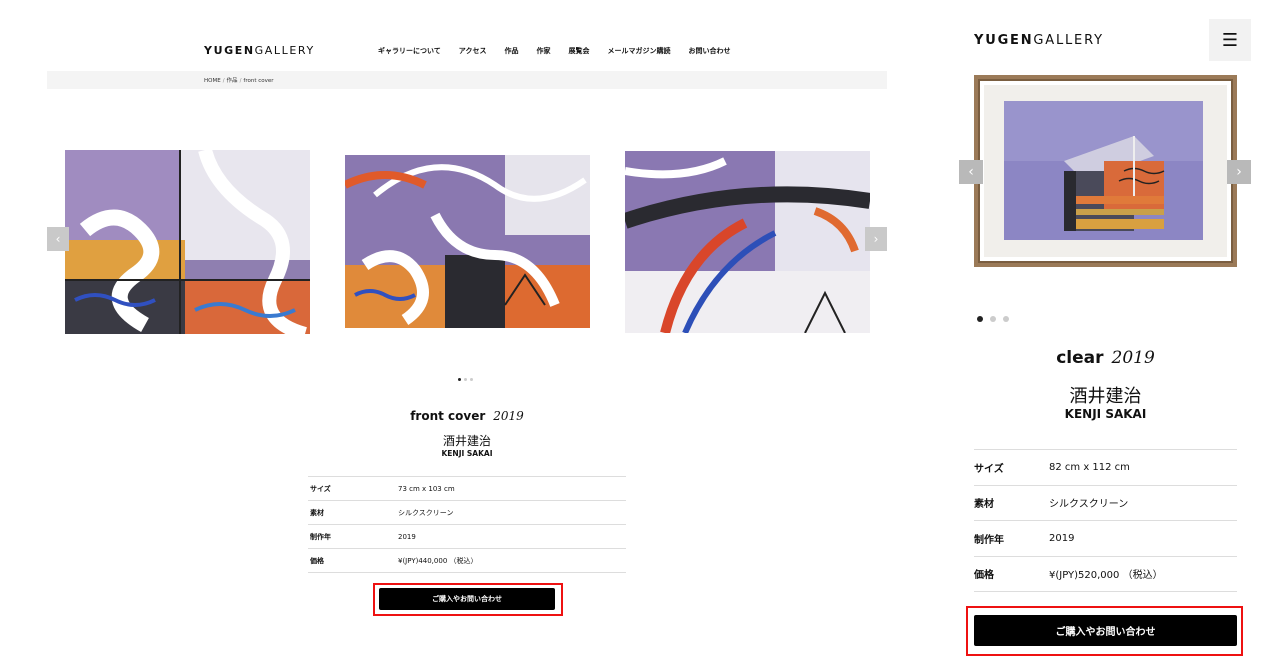 The height and width of the screenshot is (670, 1280). Describe the element at coordinates (512, 488) in the screenshot. I see `spec-value: 73 cm x 103 cm` at that location.